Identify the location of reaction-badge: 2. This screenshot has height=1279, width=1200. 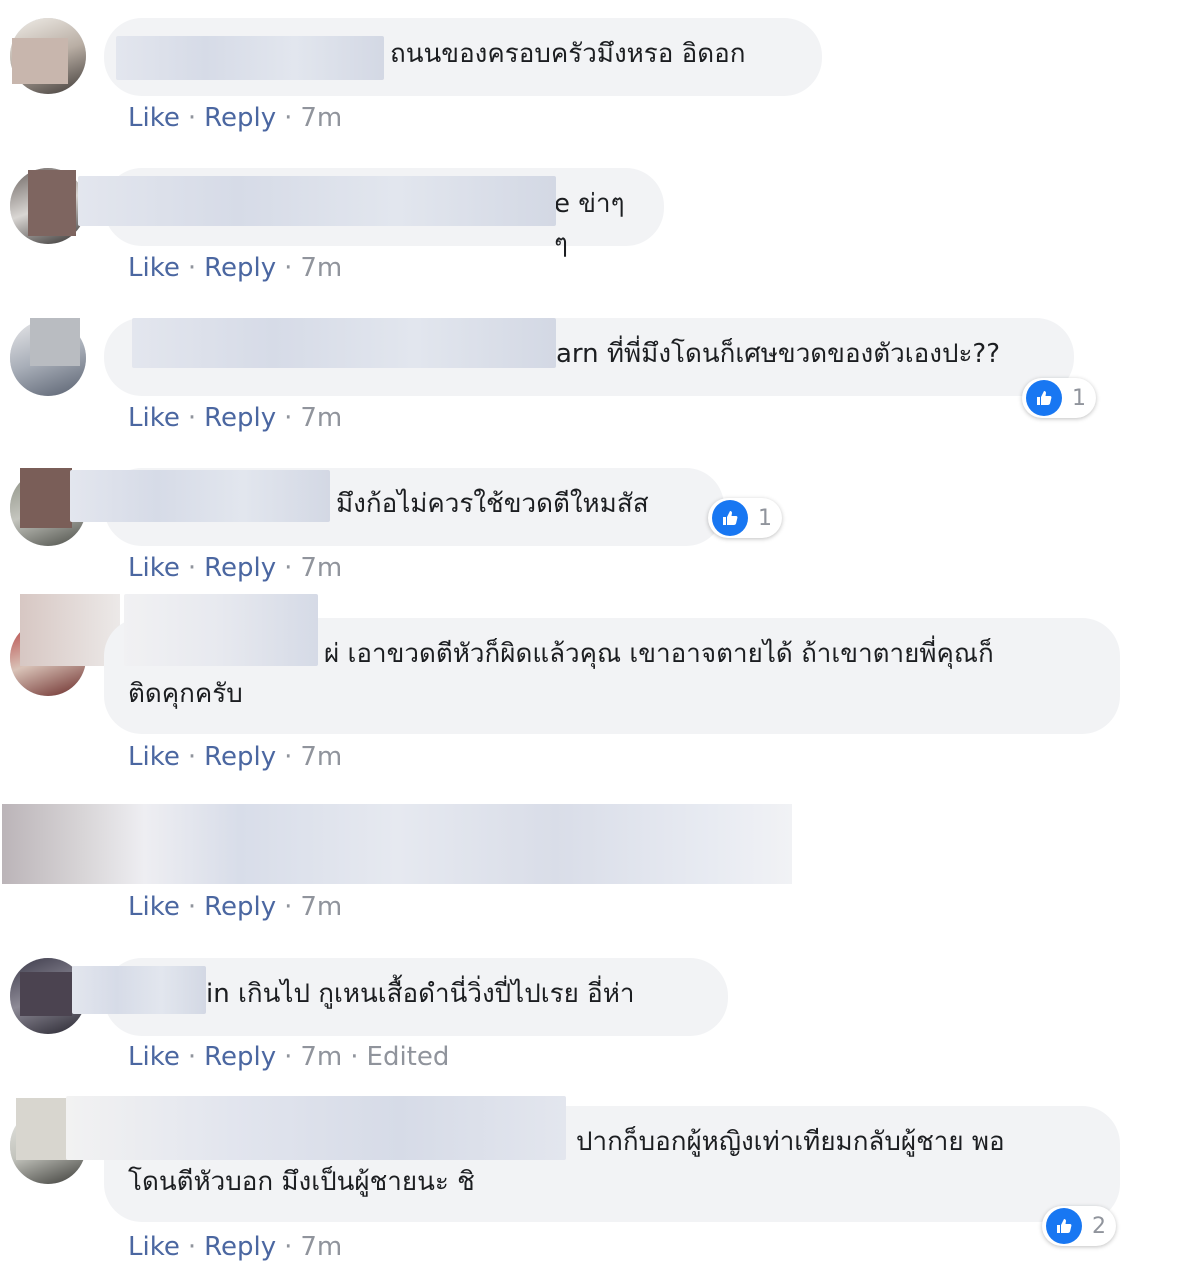
(1079, 1226).